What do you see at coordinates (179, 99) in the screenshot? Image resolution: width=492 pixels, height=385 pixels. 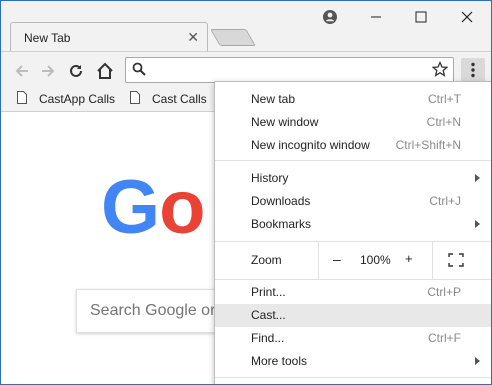 I see `bookmark-label: Cast Calls` at bounding box center [179, 99].